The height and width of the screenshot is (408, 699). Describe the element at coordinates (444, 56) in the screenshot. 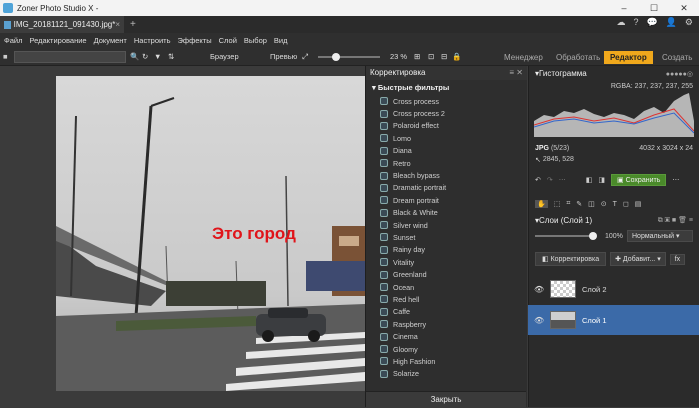

I see `grid-icon: ⊟` at that location.